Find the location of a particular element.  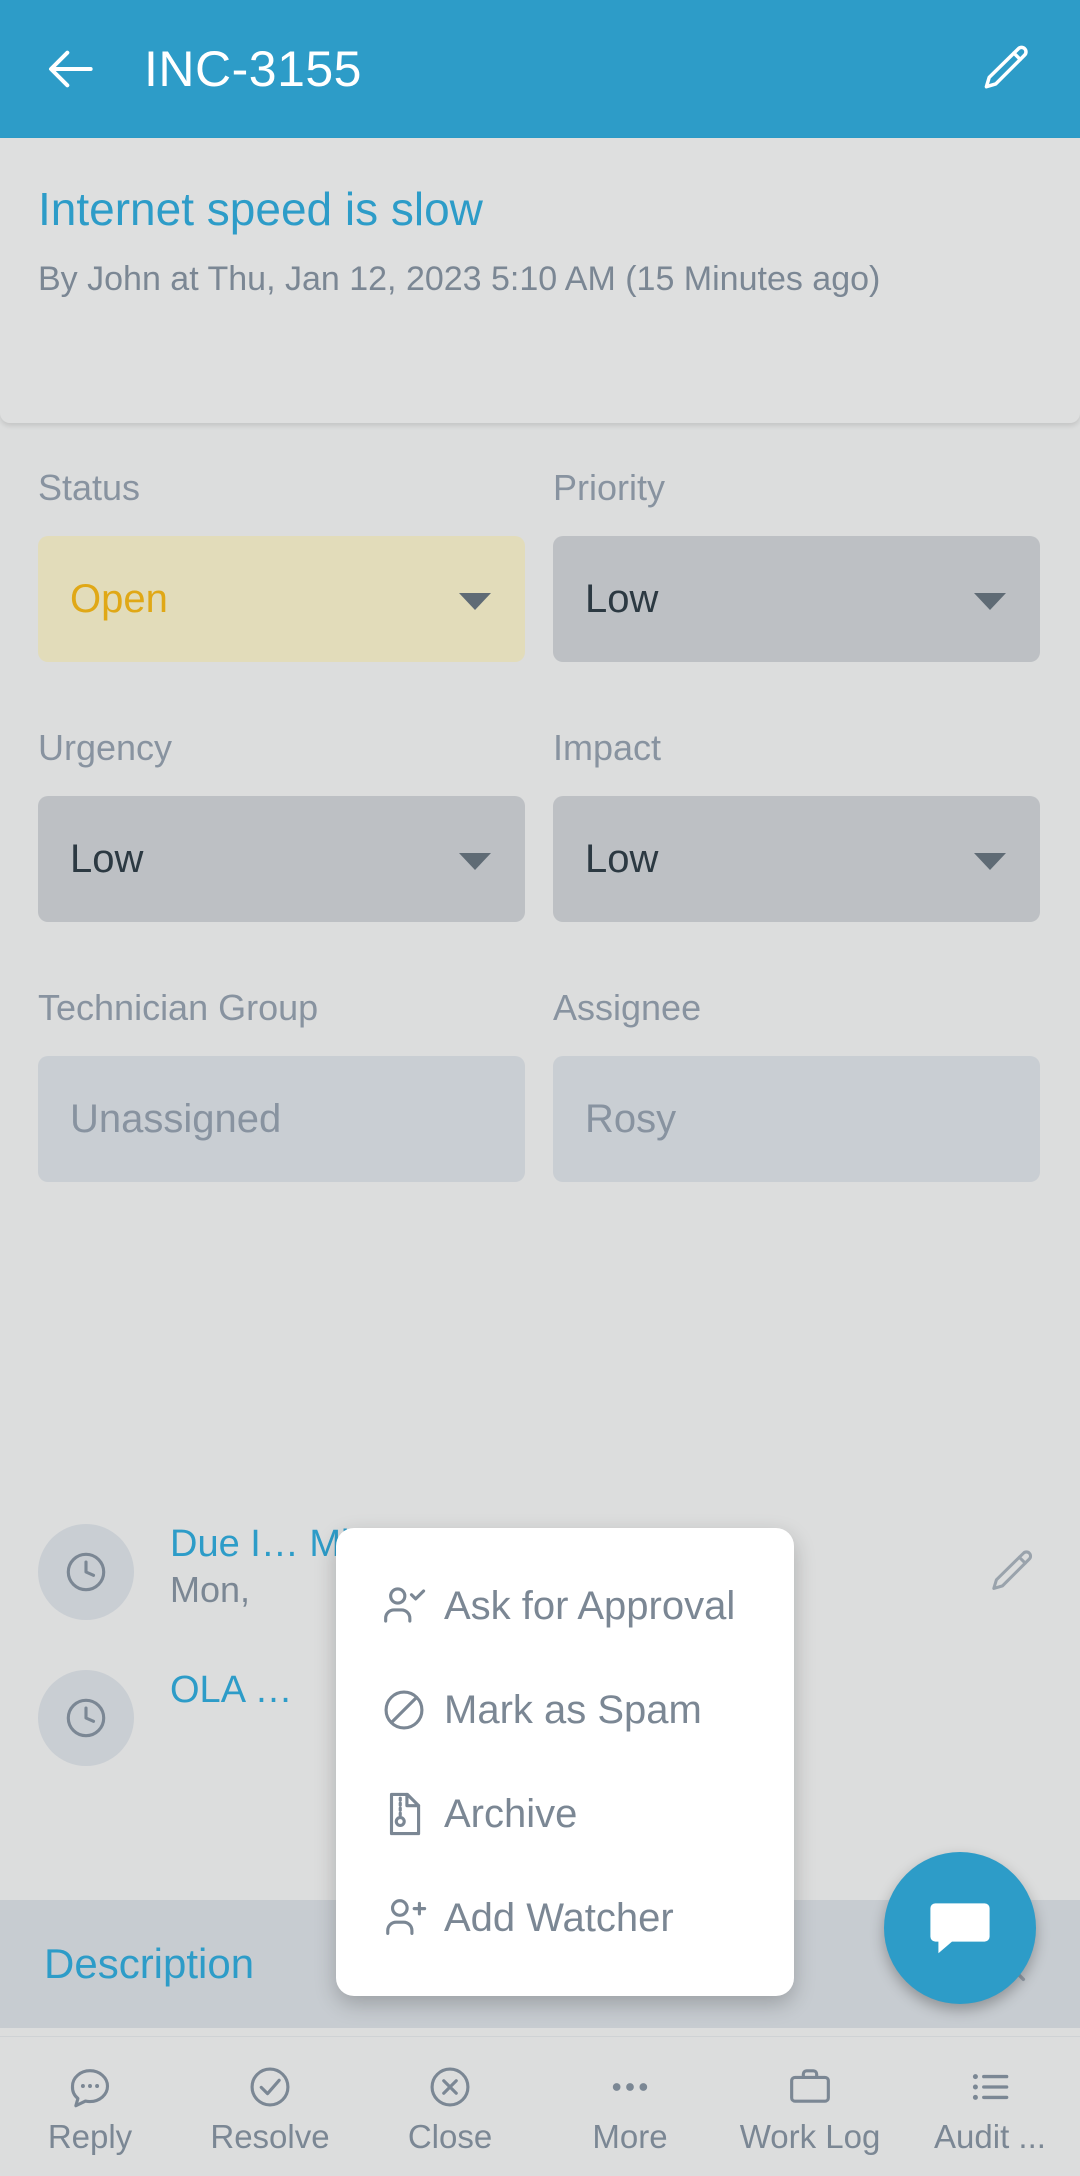

archive-file-icon is located at coordinates (404, 1814).